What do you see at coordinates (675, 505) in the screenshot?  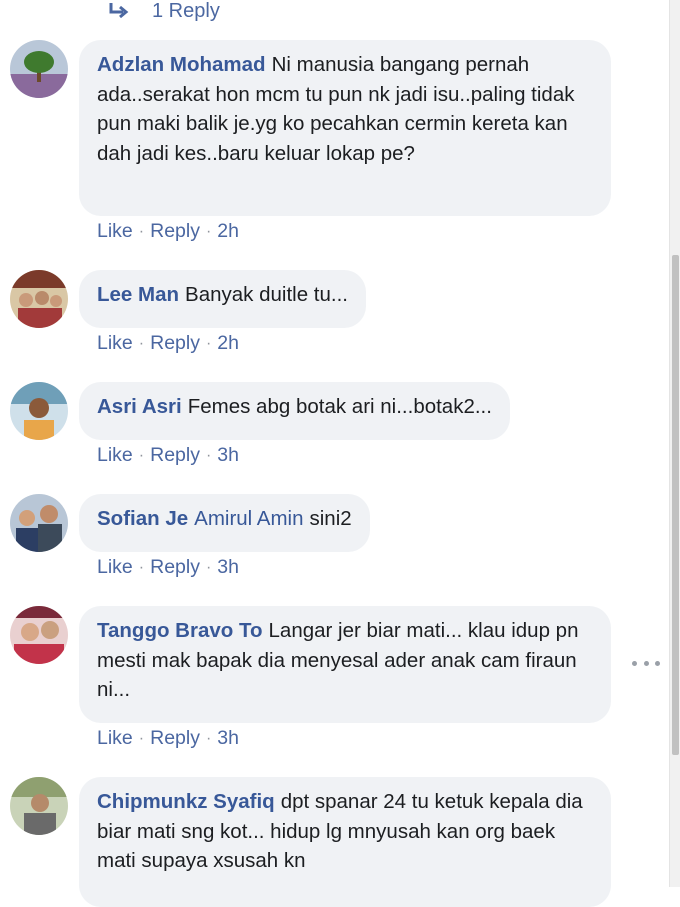 I see `scrollbar-thumb` at bounding box center [675, 505].